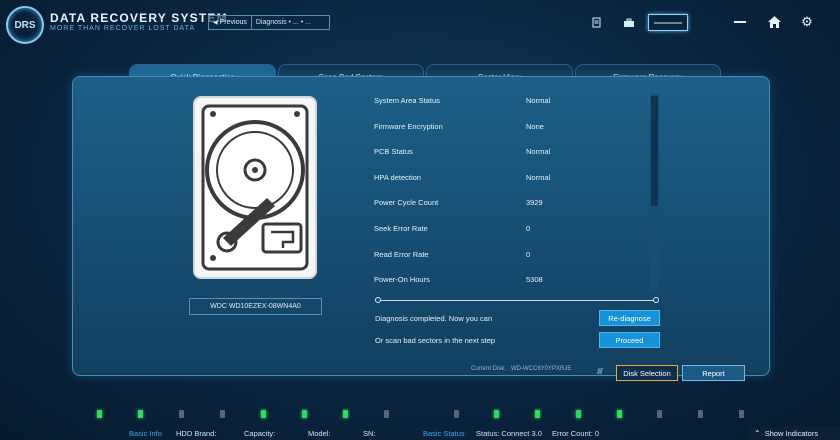  Describe the element at coordinates (807, 22) in the screenshot. I see `gear-icon: ⚙` at that location.